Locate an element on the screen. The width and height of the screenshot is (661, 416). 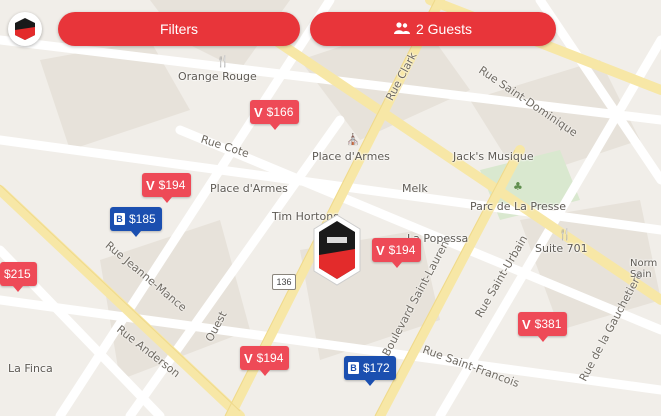
venue-location-marker is located at coordinates (337, 250).